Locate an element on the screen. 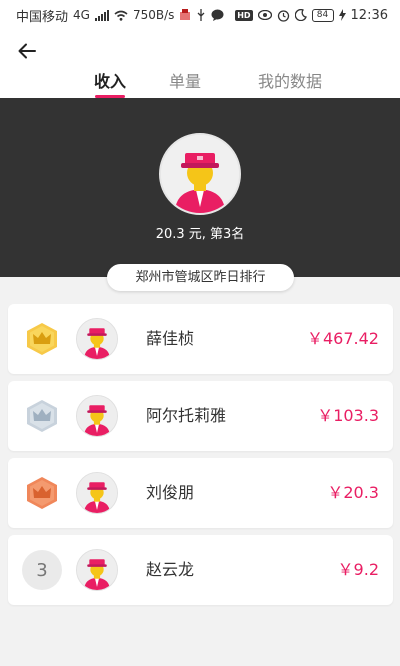 The image size is (400, 666). header: 收入 单量 我的数据 is located at coordinates (200, 64).